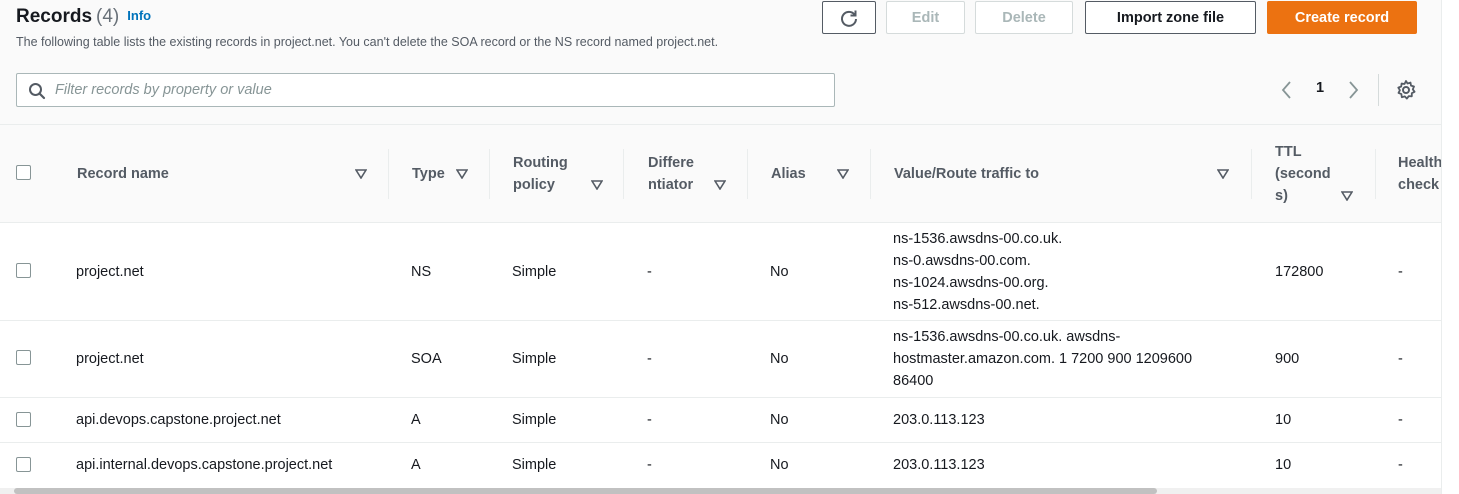  Describe the element at coordinates (1378, 90) in the screenshot. I see `pager-divider` at that location.